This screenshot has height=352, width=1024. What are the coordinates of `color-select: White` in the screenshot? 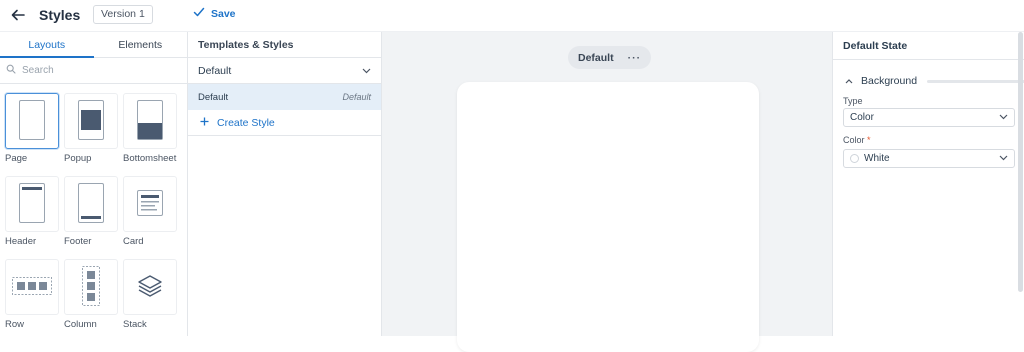 It's located at (929, 158).